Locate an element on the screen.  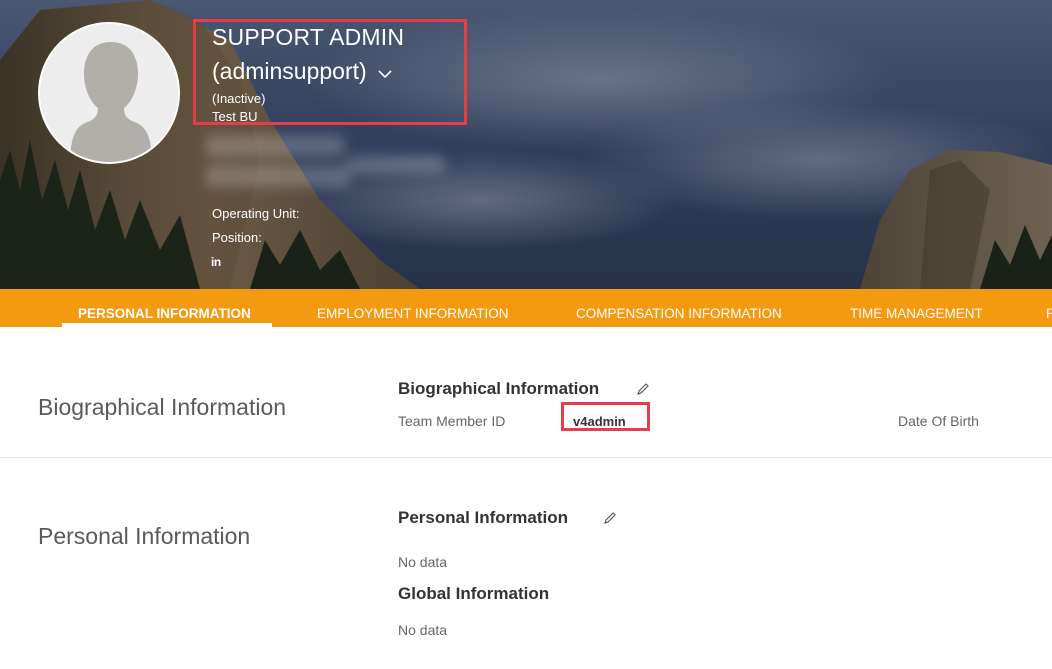
tab-more-truncated: P is located at coordinates (1049, 308).